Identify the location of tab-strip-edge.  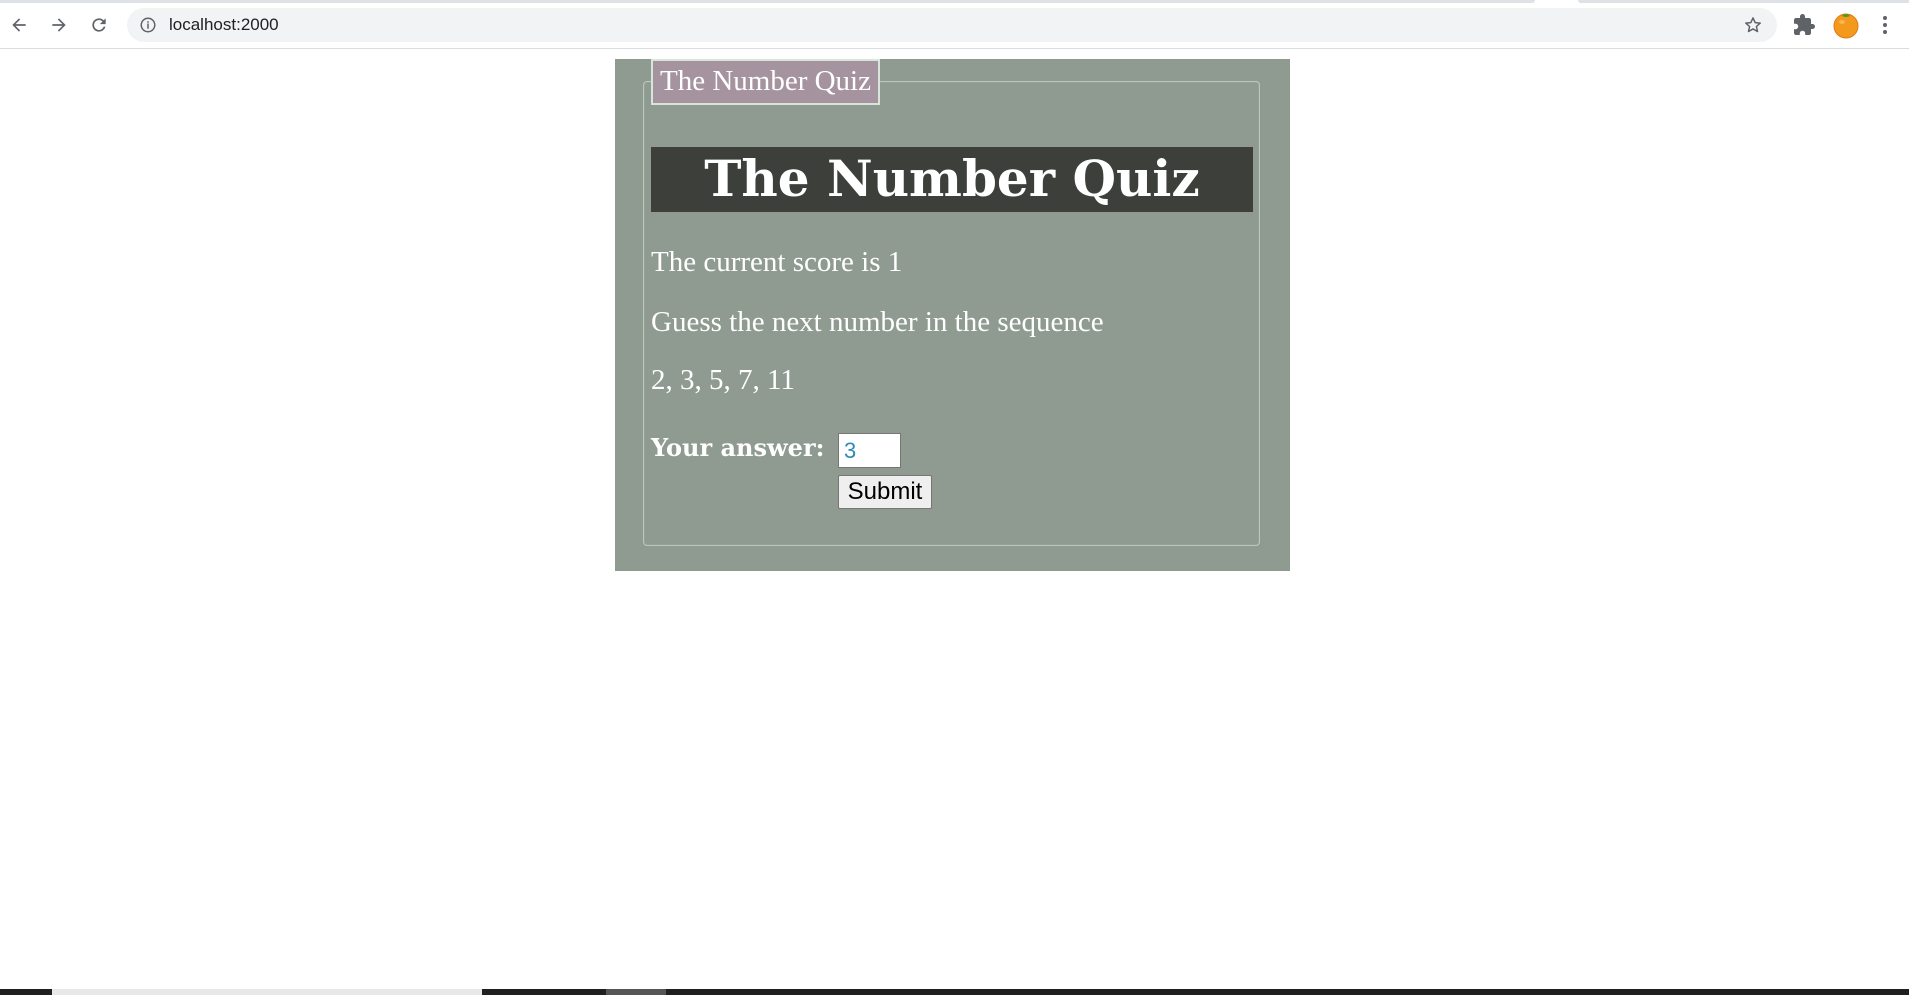
(767, 1).